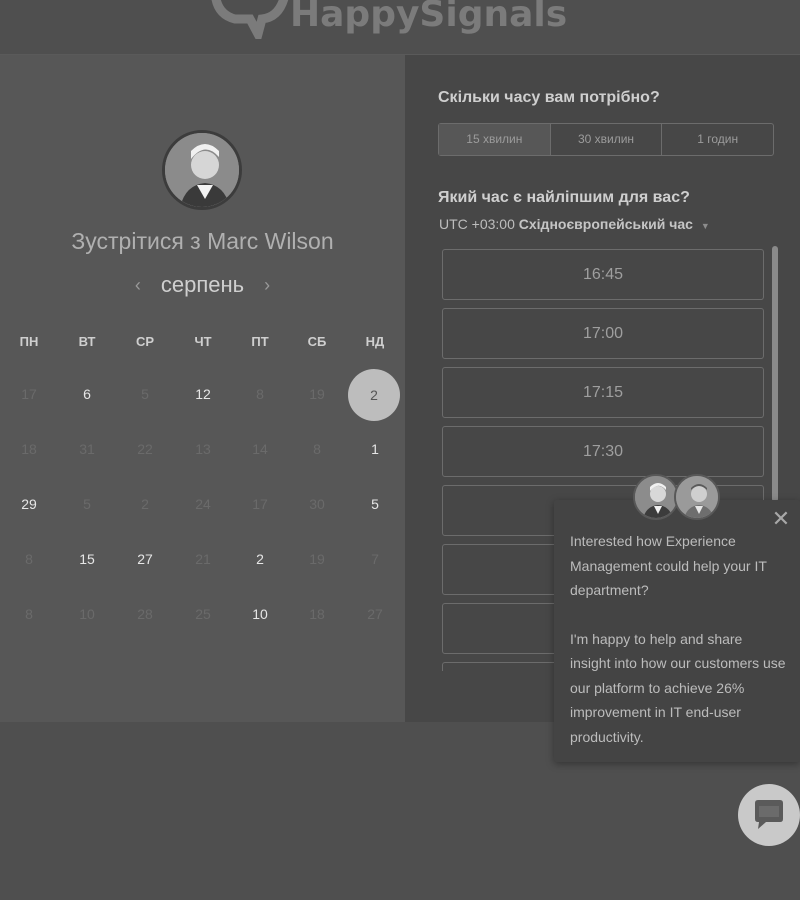 The height and width of the screenshot is (900, 800). Describe the element at coordinates (317, 341) in the screenshot. I see `weekday-label: СБ` at that location.